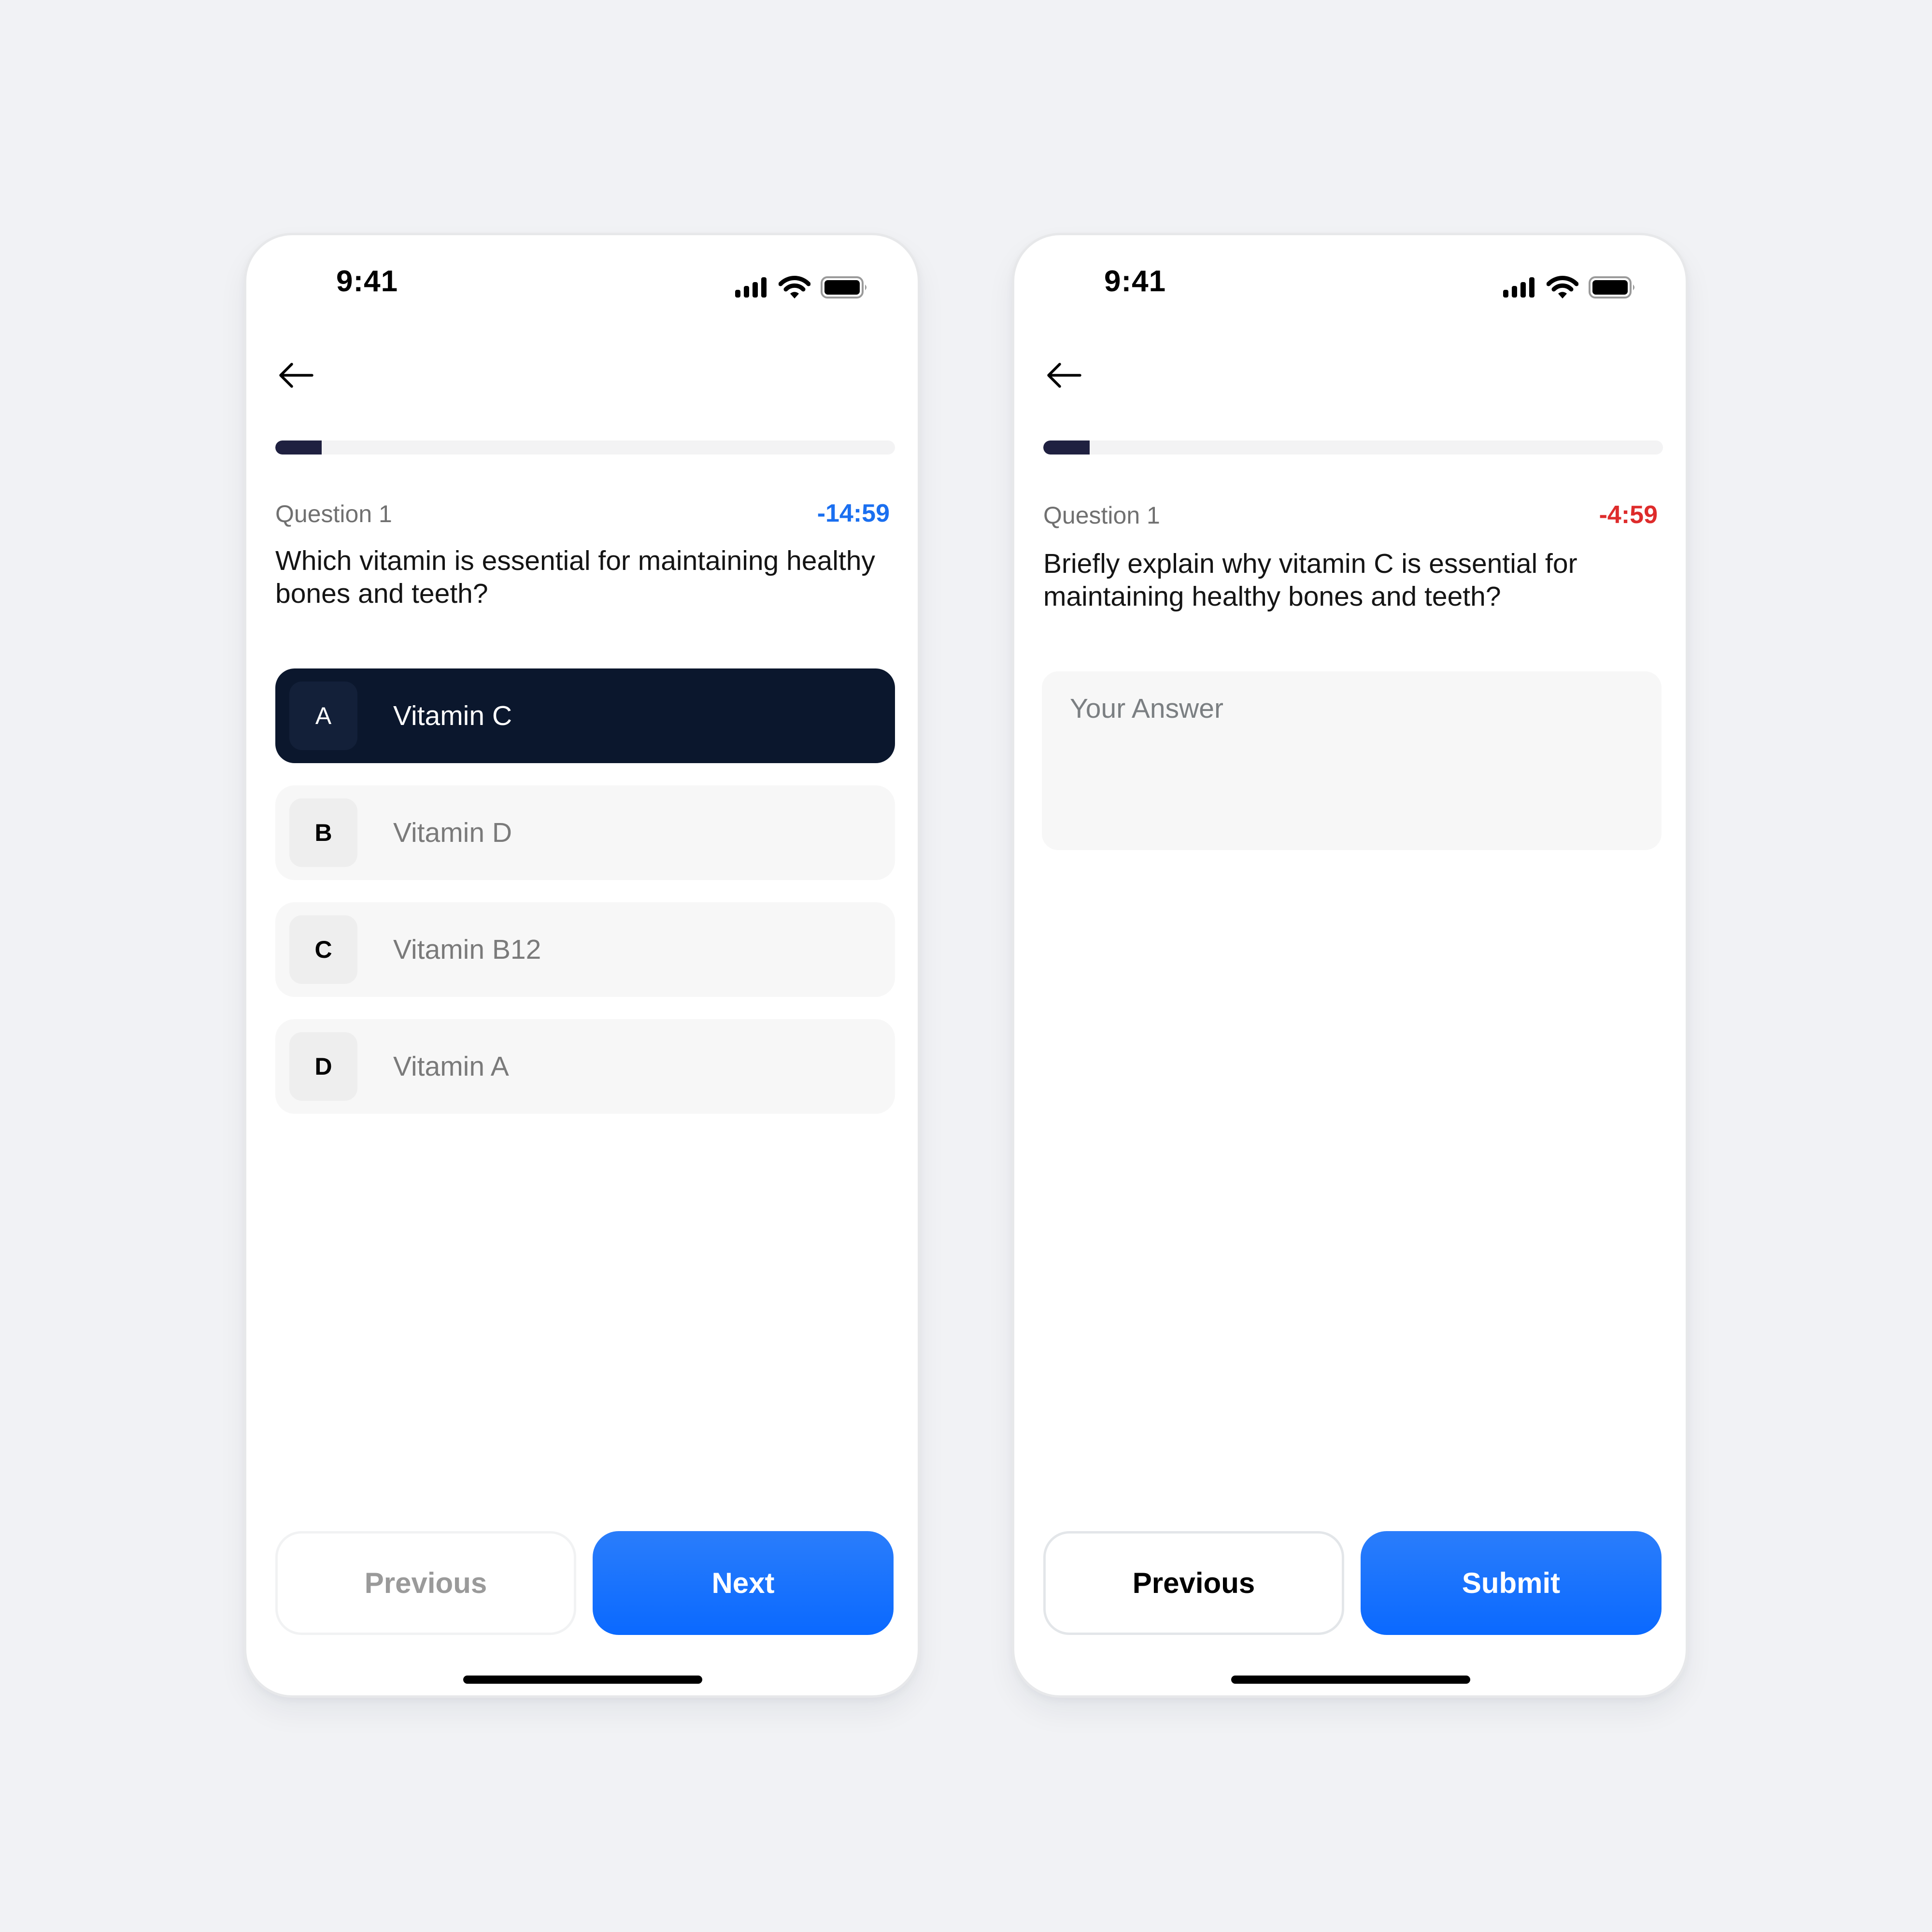 This screenshot has width=1932, height=1932. Describe the element at coordinates (1352, 760) in the screenshot. I see `answer-textarea` at that location.